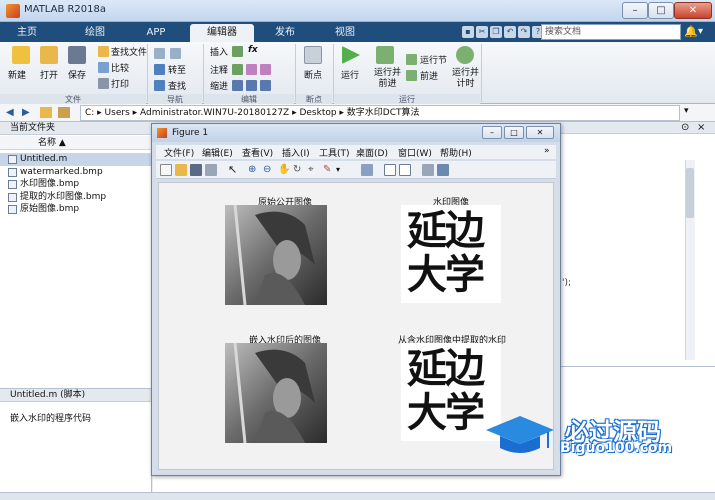 Image resolution: width=715 pixels, height=500 pixels. What do you see at coordinates (611, 32) in the screenshot?
I see `search-documentation-input: 搜索文档` at bounding box center [611, 32].